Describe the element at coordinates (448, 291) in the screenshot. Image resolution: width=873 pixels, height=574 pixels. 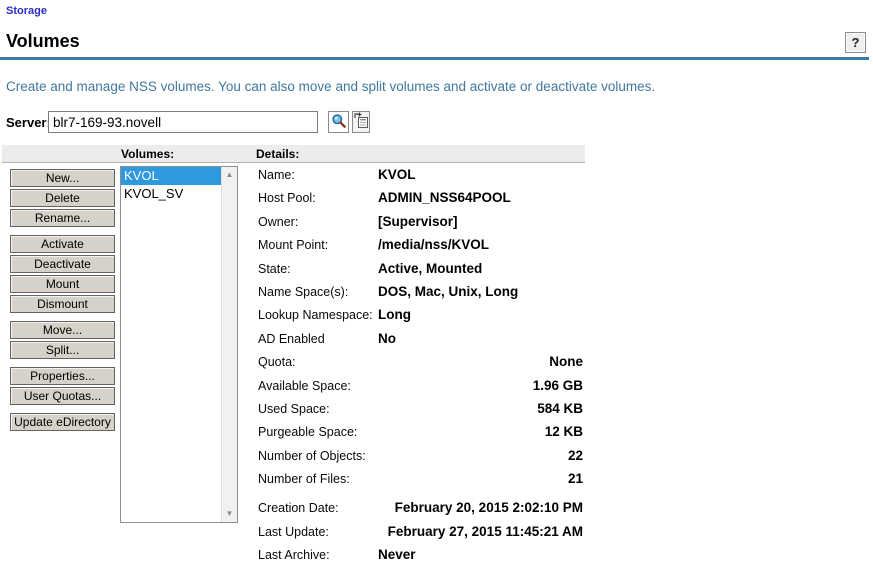
I see `detail-value: DOS, Mac, Unix, Long` at that location.